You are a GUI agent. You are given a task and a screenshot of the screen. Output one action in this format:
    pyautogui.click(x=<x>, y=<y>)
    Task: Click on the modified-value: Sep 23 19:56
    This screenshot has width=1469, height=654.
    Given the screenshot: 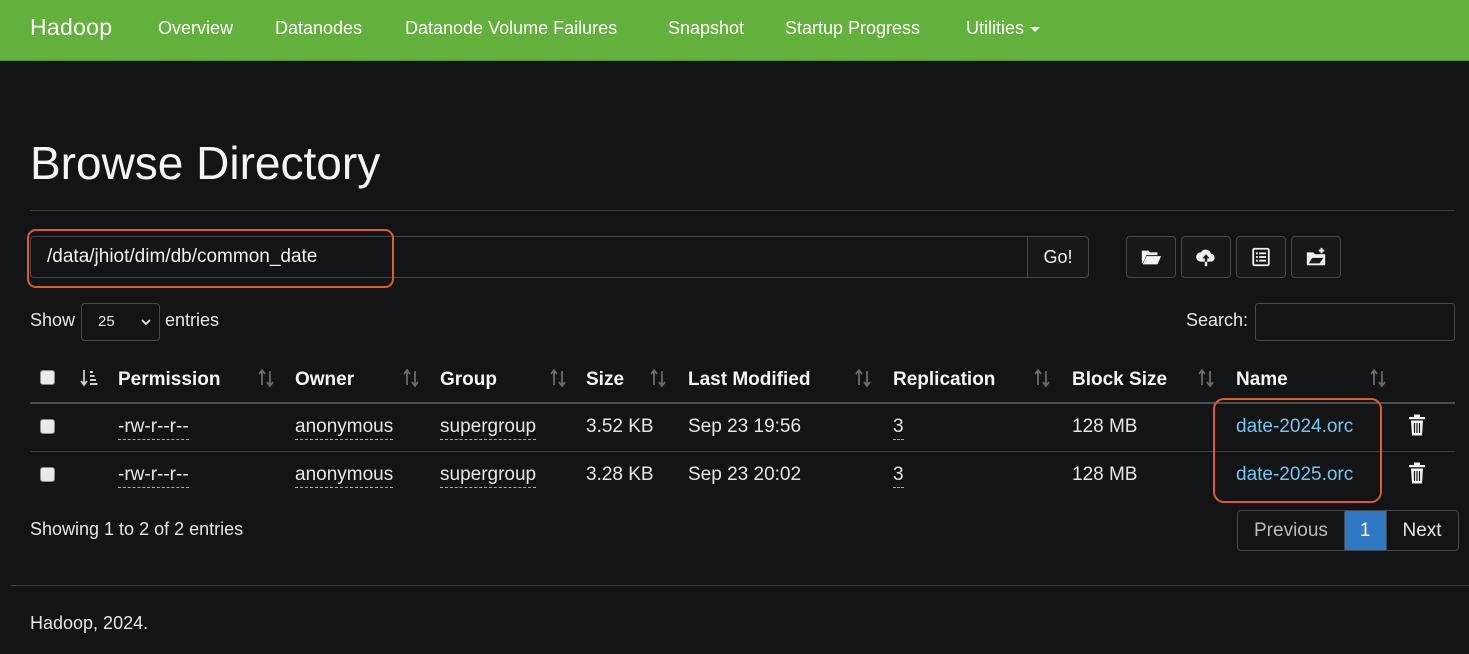 What is the action you would take?
    pyautogui.click(x=745, y=426)
    